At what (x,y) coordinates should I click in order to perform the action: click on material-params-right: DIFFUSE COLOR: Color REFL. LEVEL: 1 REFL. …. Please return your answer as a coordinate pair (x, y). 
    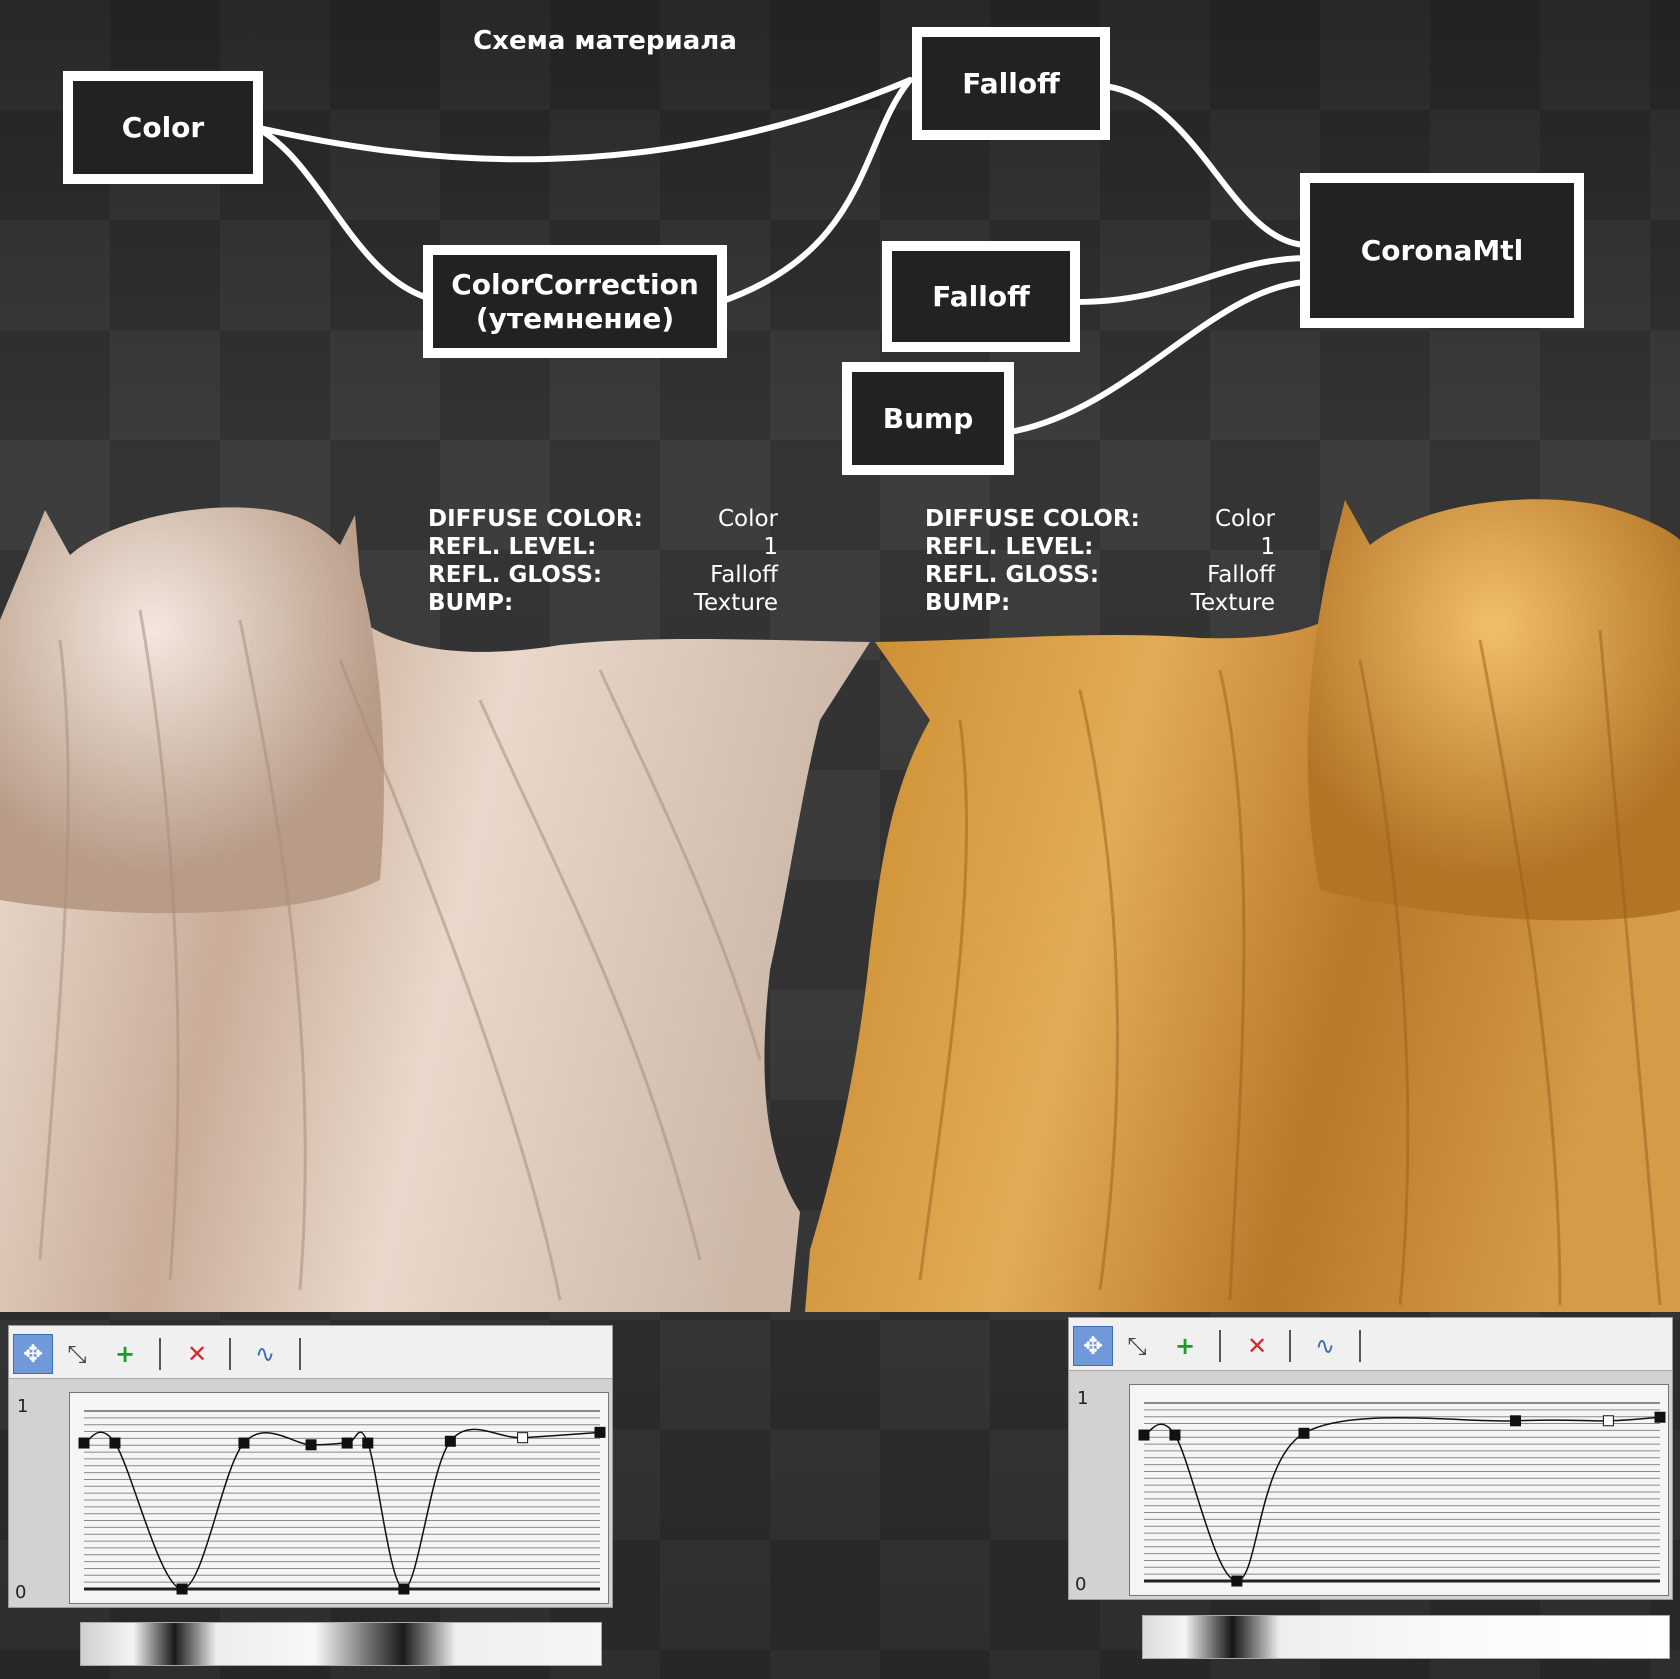
    Looking at the image, I should click on (1100, 561).